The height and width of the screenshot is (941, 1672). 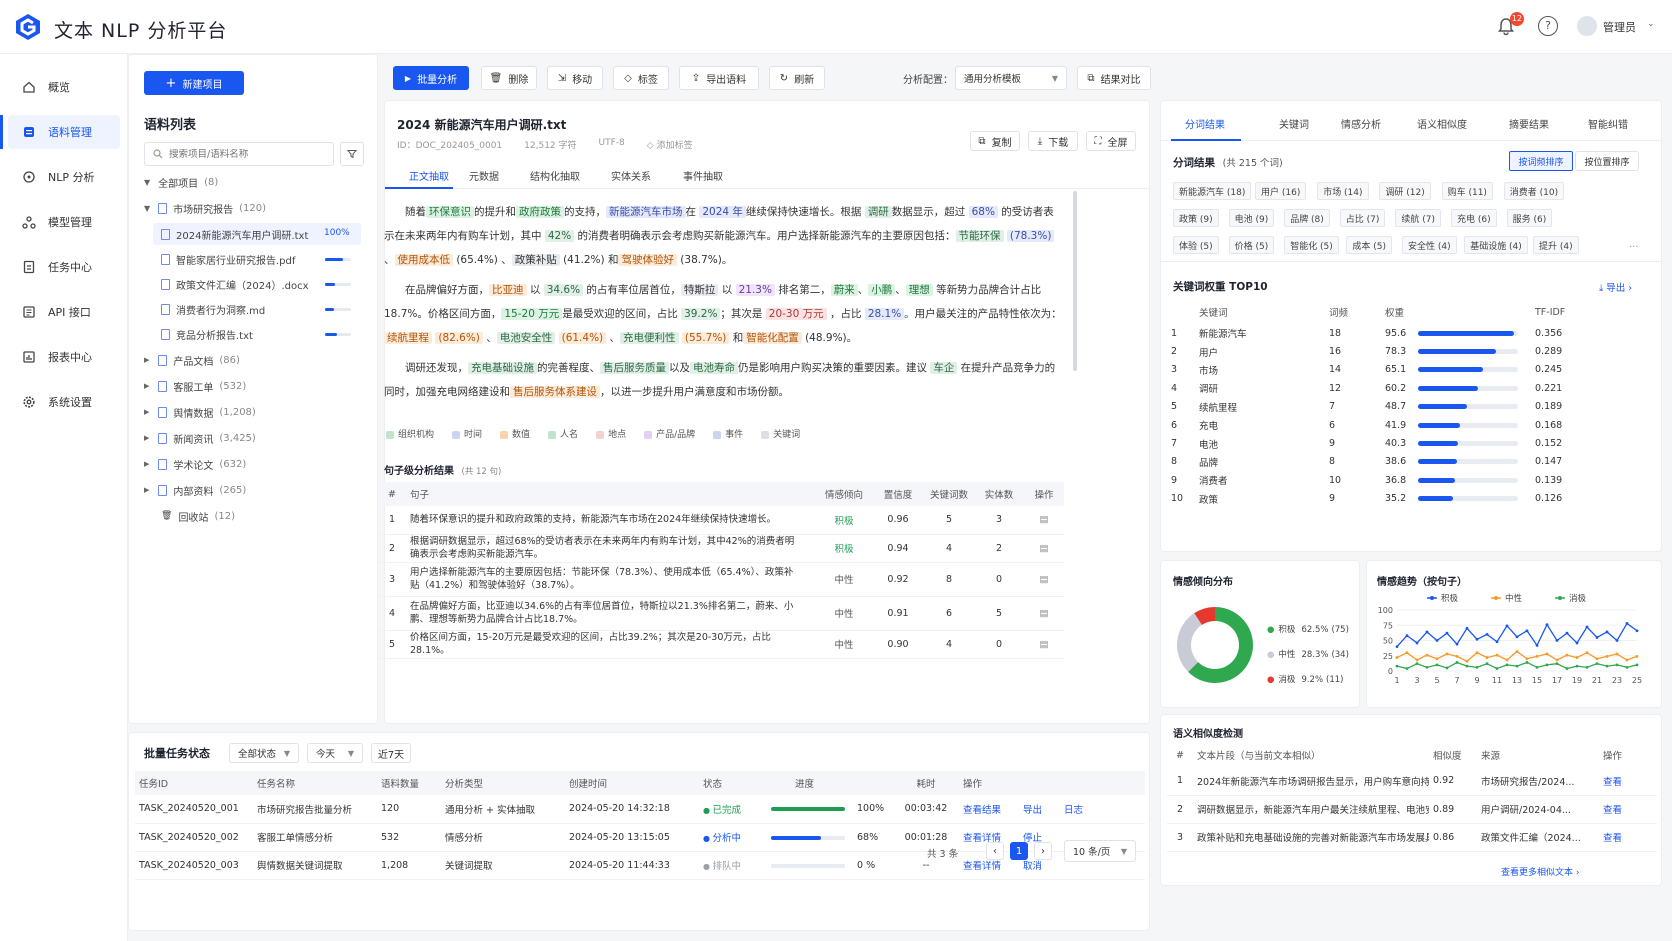 I want to click on segment-tag: 政策 (9), so click(x=1196, y=218).